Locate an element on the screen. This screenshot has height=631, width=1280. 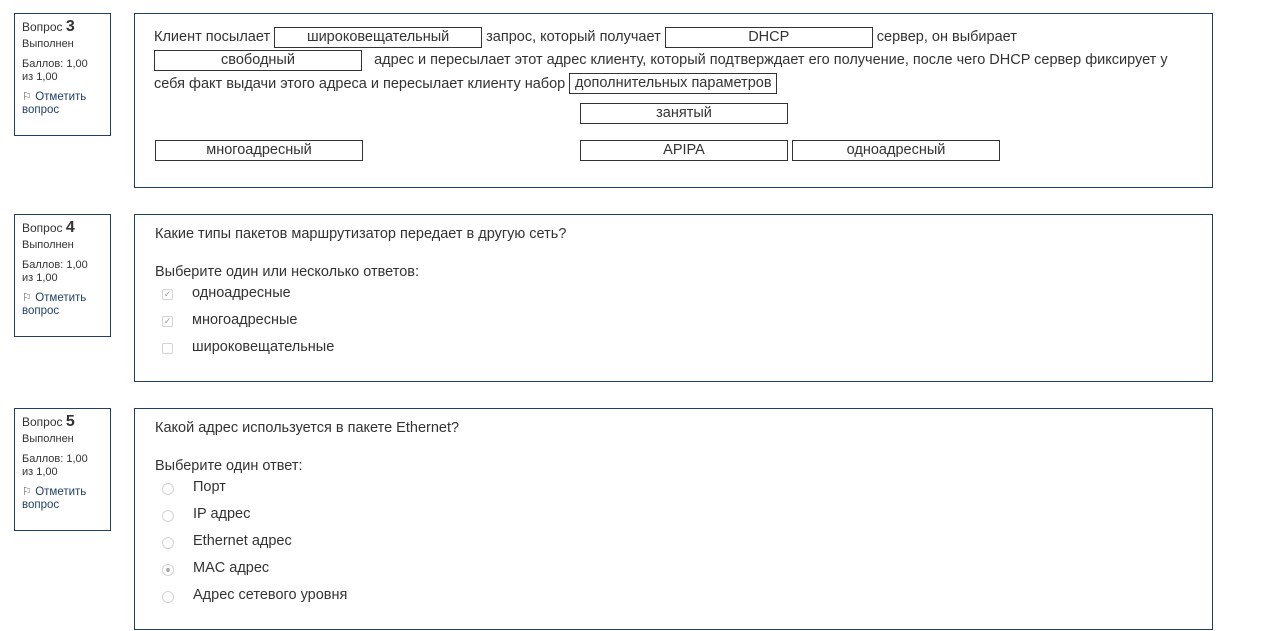
drag-choice: одноадресный is located at coordinates (896, 150).